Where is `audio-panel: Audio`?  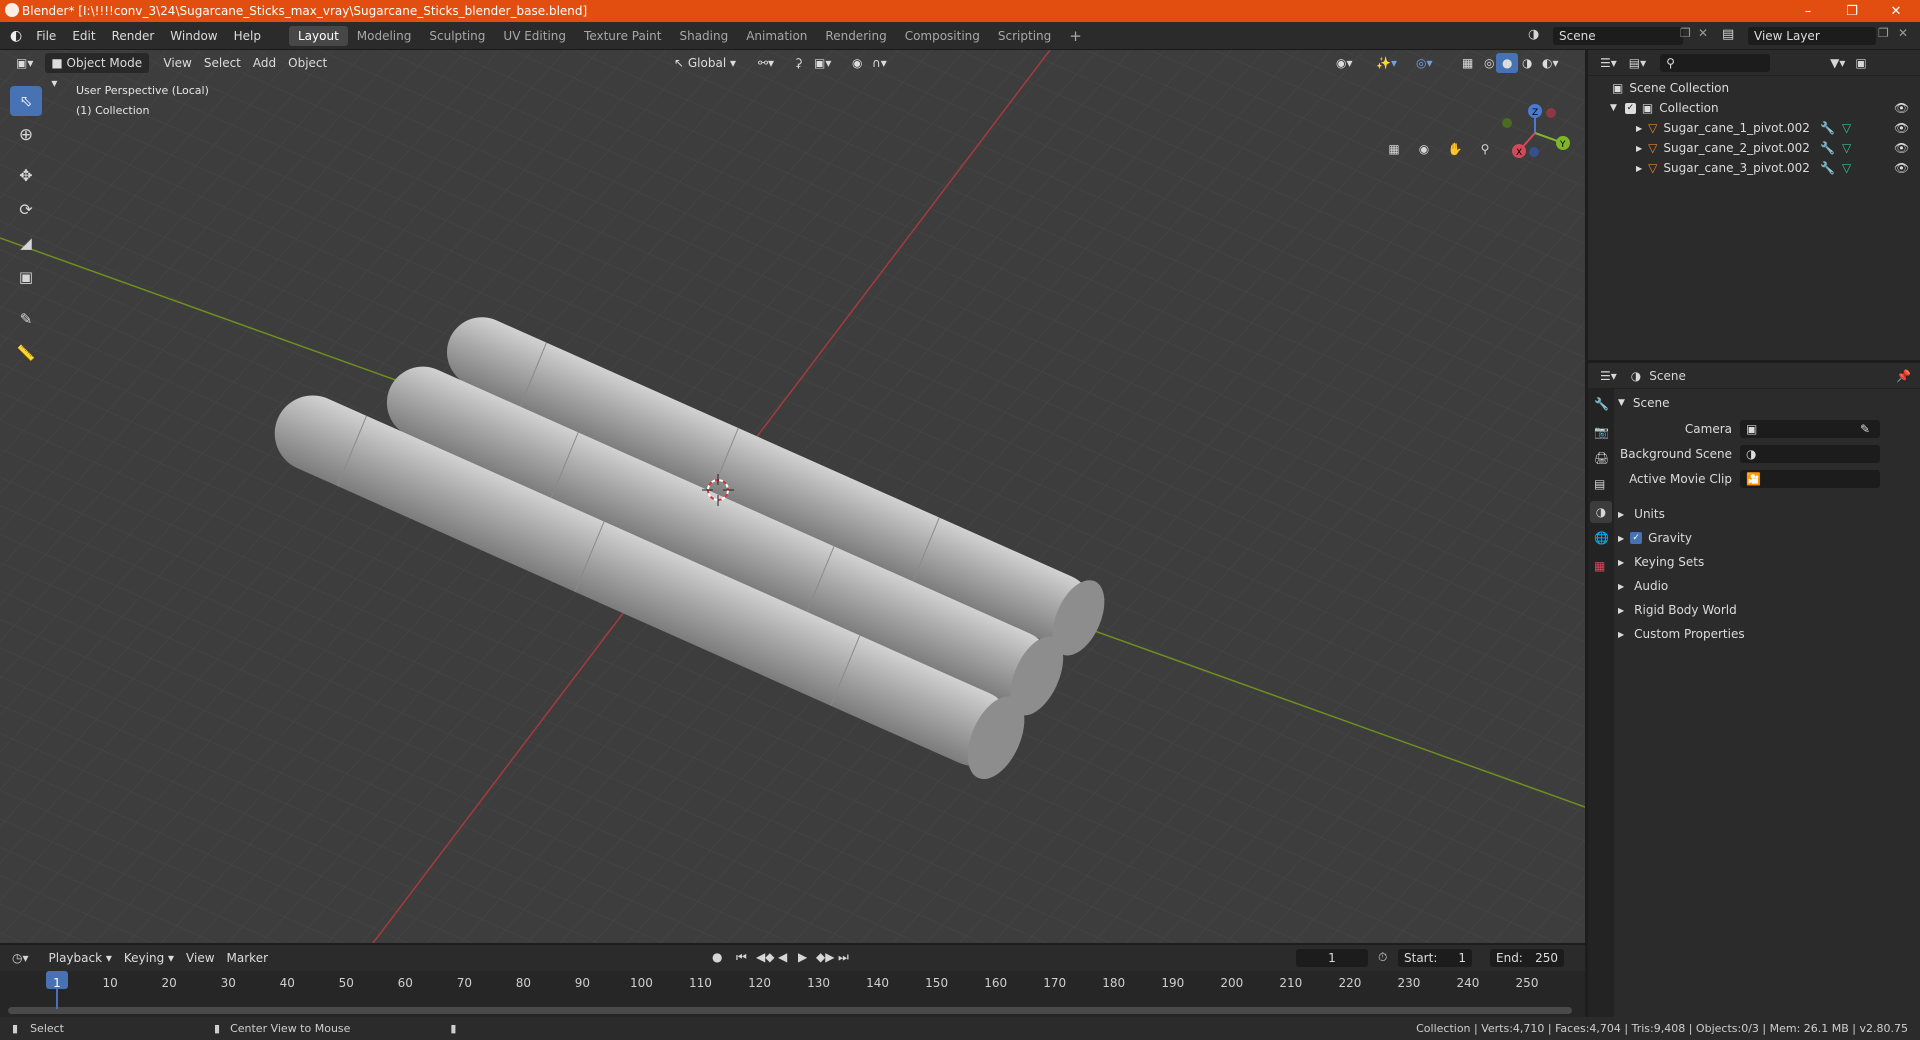
audio-panel: Audio is located at coordinates (1651, 586).